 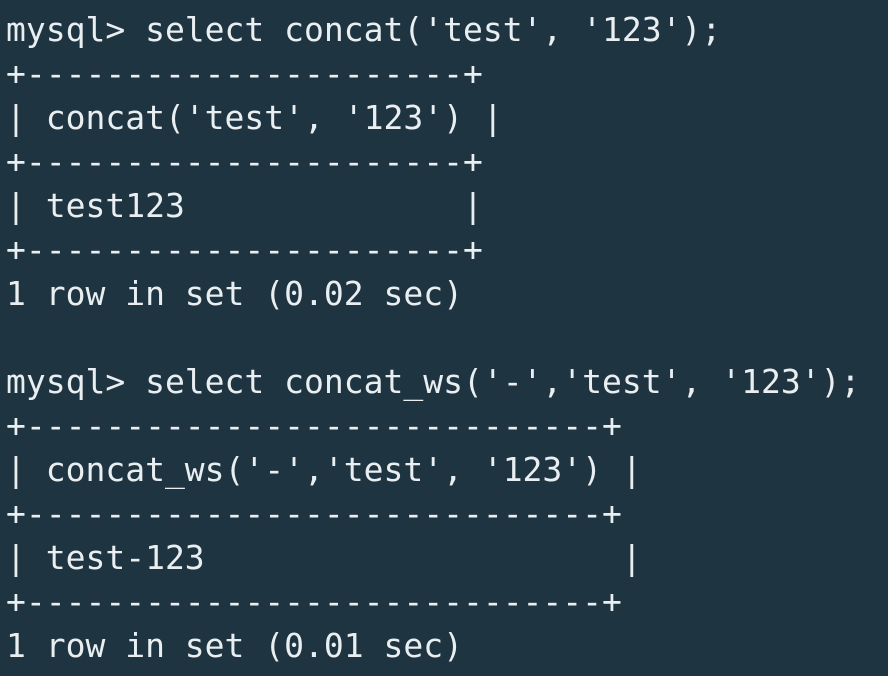 What do you see at coordinates (324, 469) in the screenshot?
I see `table-header-2: | concat_ws('-','test', '123') |` at bounding box center [324, 469].